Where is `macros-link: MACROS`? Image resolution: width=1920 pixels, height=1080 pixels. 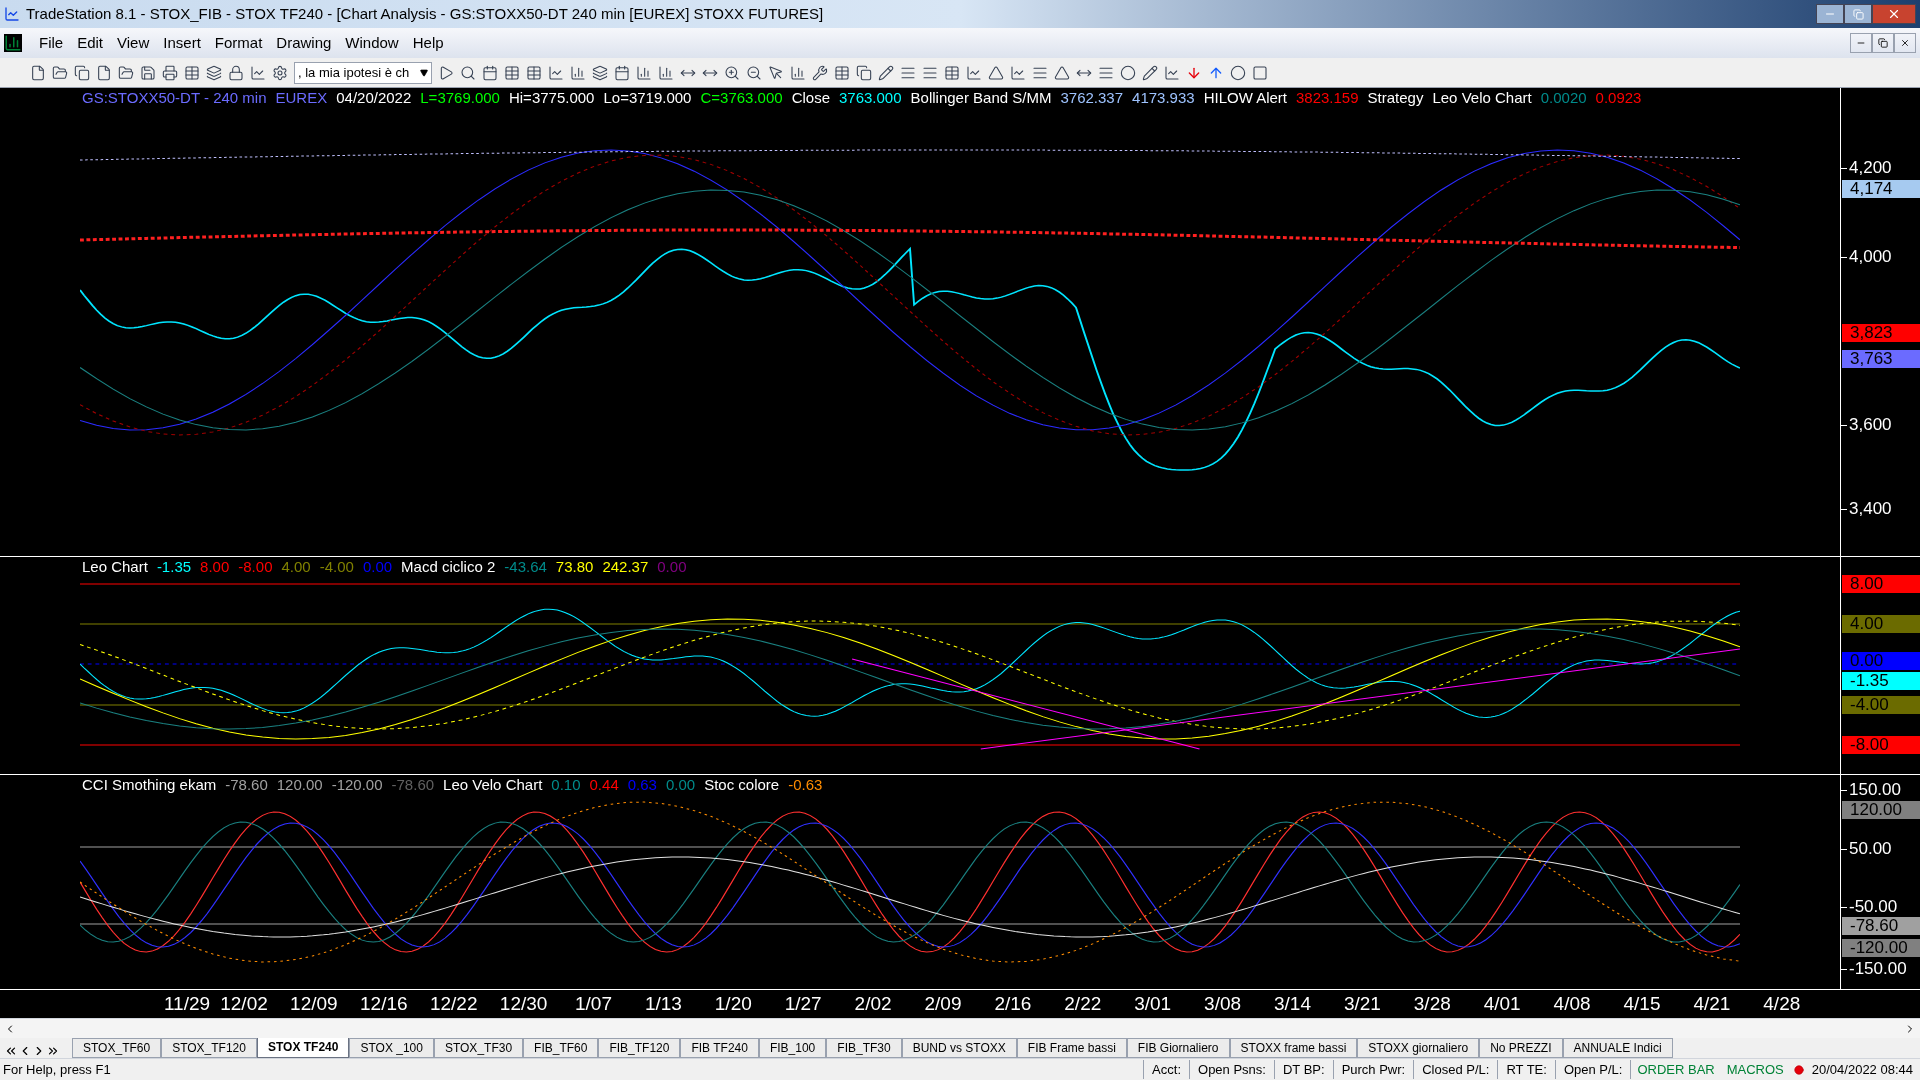 macros-link: MACROS is located at coordinates (1755, 1069).